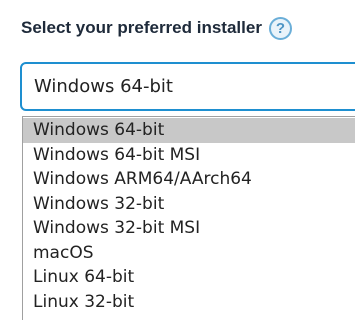  Describe the element at coordinates (189, 155) in the screenshot. I see `option-windows-64-bit-msi: Windows 64-bit MSI` at that location.